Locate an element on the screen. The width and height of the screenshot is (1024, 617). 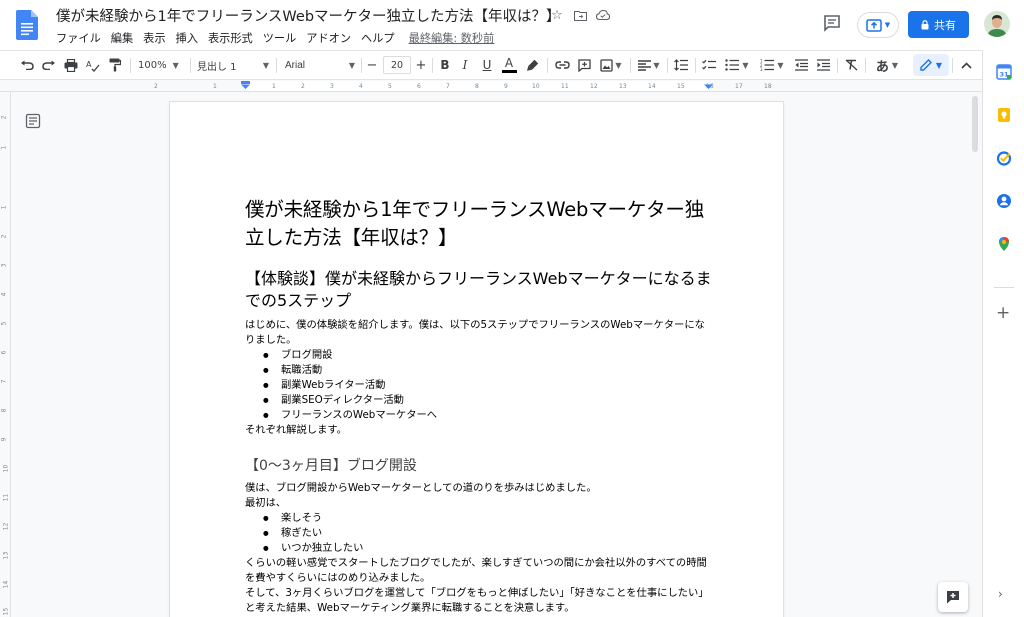
list-item: 転職活動 is located at coordinates (480, 370).